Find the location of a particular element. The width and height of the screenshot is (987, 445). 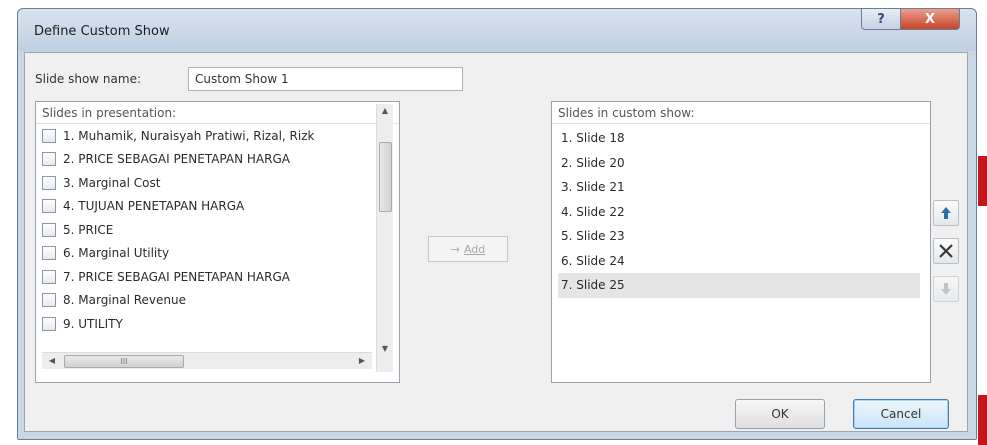

close-icon: X is located at coordinates (930, 19).